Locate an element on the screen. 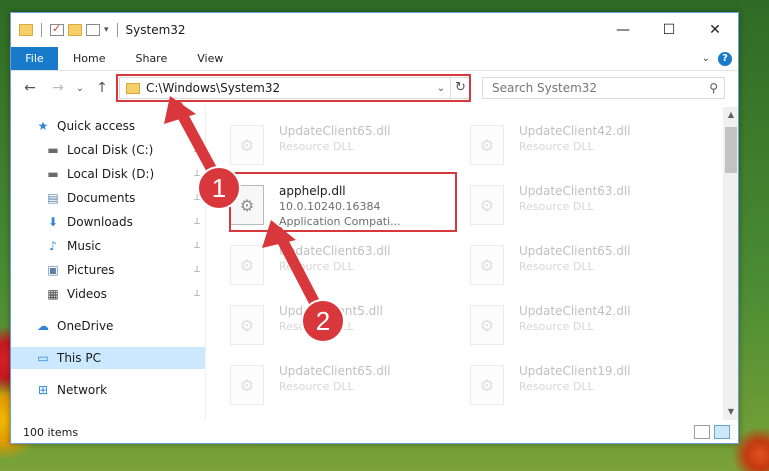 Image resolution: width=769 pixels, height=471 pixels. tab-file: File is located at coordinates (34, 58).